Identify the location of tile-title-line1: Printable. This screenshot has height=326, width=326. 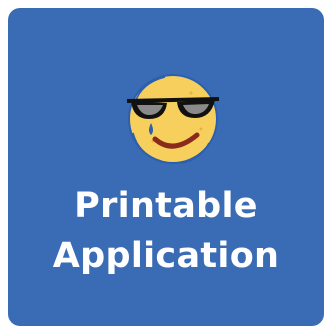
(166, 206).